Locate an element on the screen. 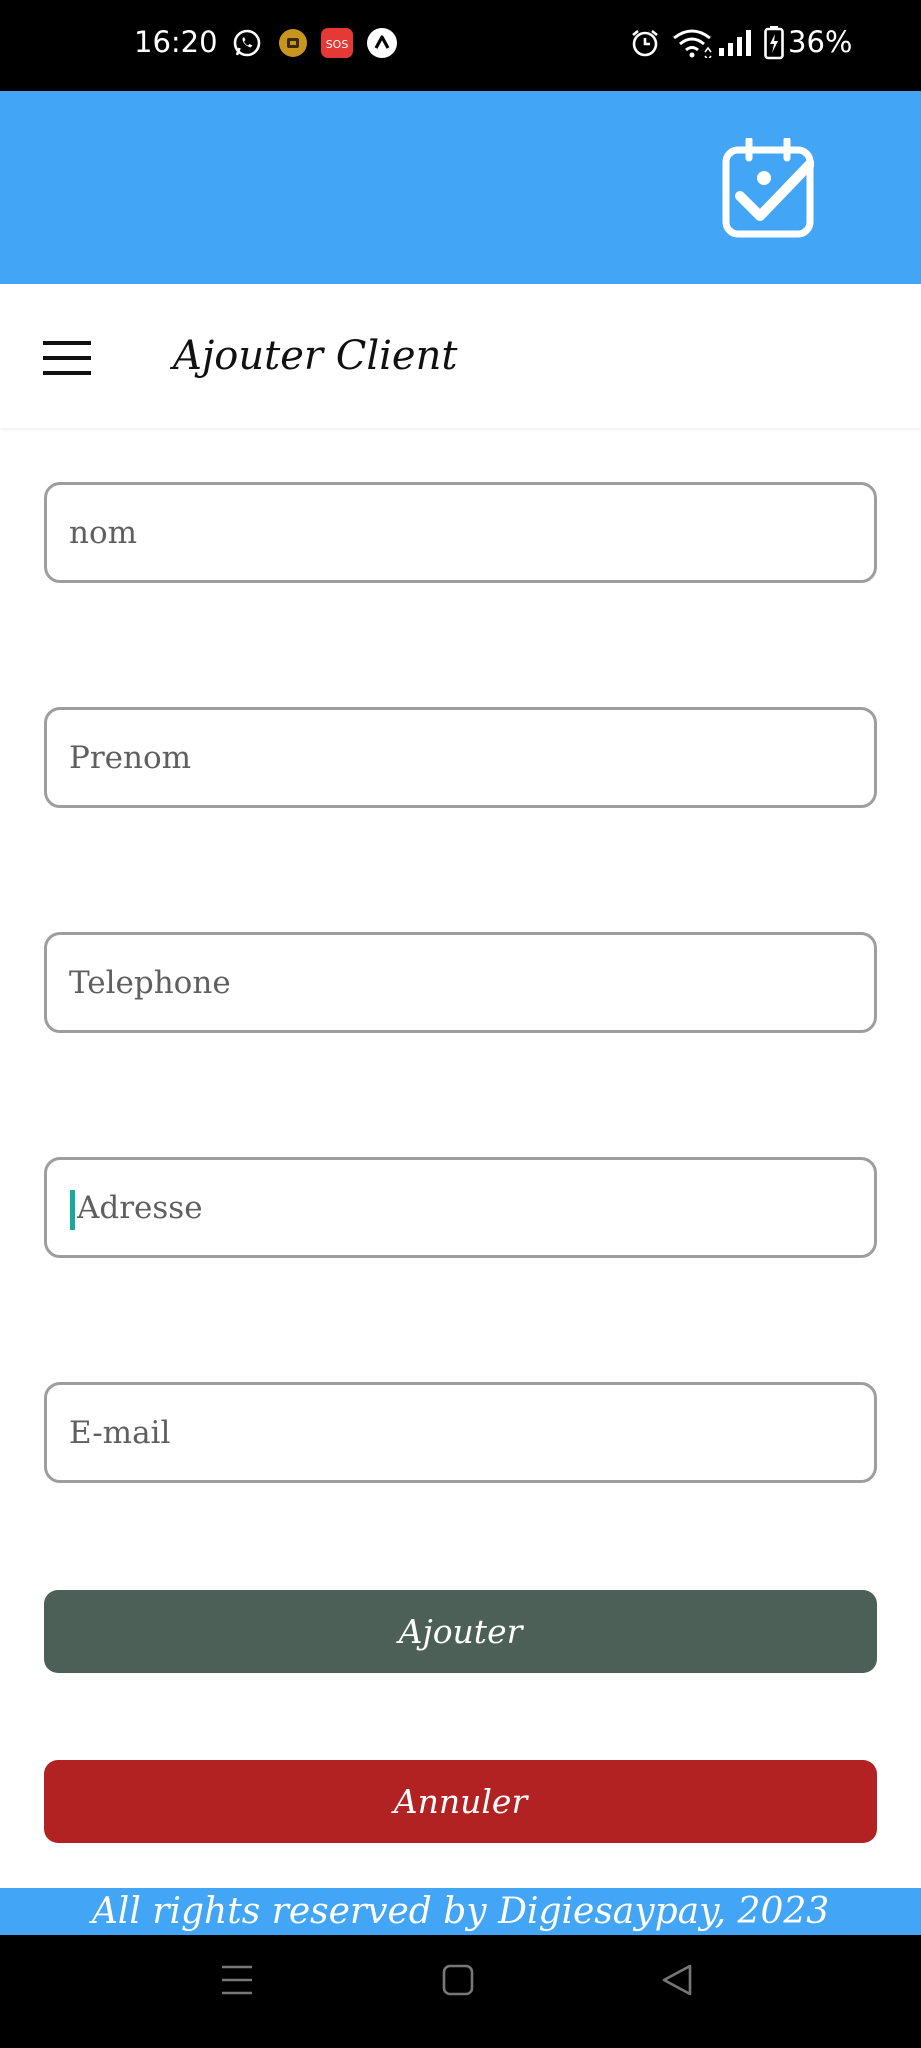 Image resolution: width=921 pixels, height=2048 pixels. calendar-check-icon is located at coordinates (768, 187).